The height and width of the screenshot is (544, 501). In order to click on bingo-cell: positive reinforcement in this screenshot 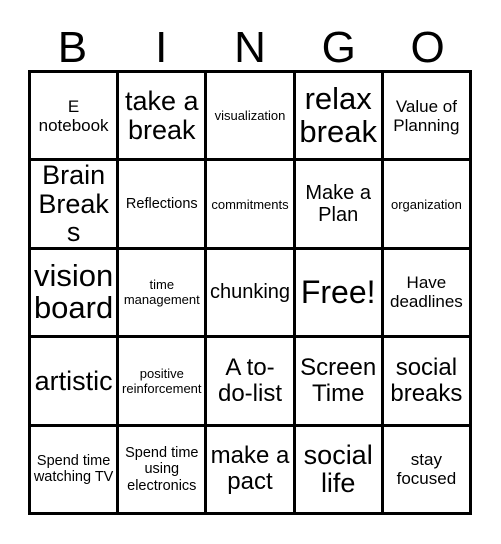, I will do `click(163, 382)`.